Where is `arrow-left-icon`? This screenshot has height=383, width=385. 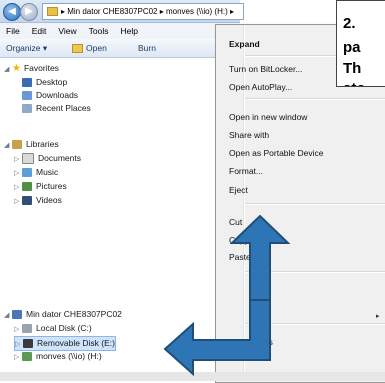 arrow-left-icon is located at coordinates (217, 338).